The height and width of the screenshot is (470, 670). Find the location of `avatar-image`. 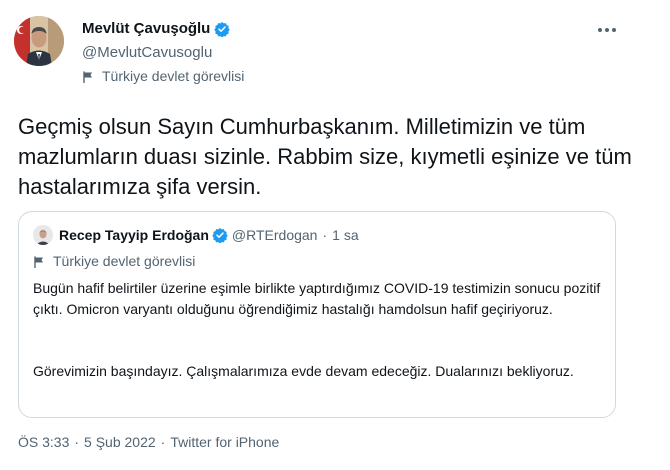

avatar-image is located at coordinates (39, 41).